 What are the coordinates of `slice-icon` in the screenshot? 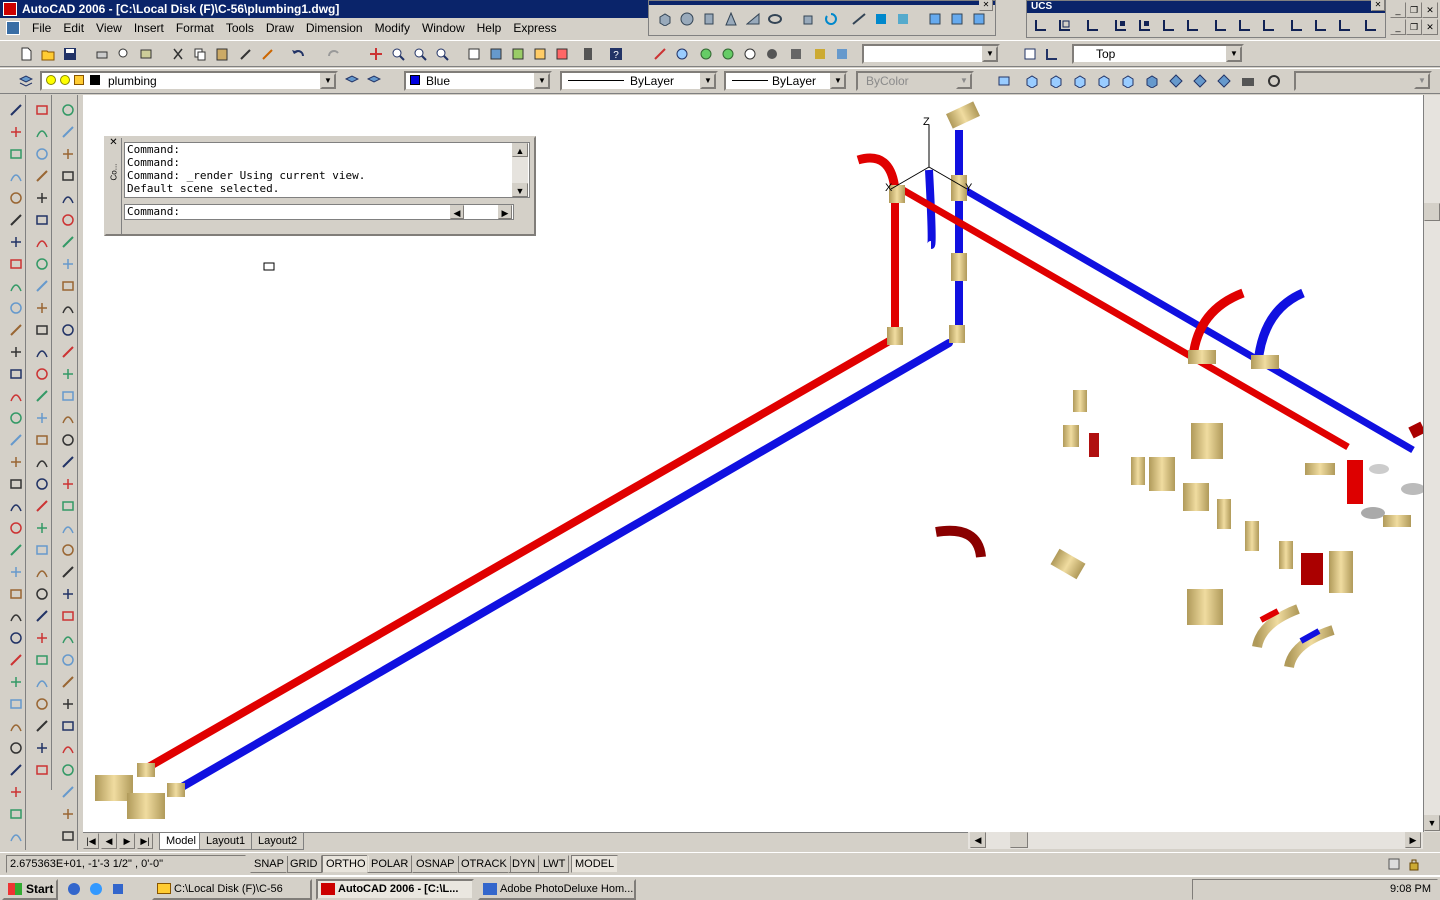 It's located at (859, 19).